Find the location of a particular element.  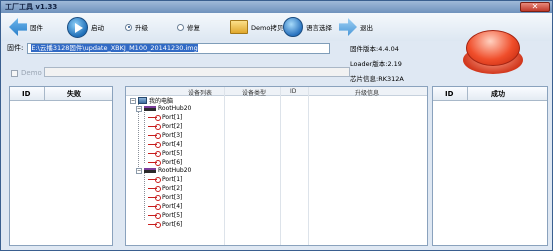

upgrade-radio: 升级 is located at coordinates (136, 27).